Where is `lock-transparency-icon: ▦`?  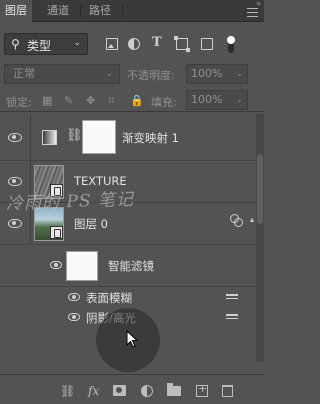
lock-transparency-icon: ▦ is located at coordinates (47, 100).